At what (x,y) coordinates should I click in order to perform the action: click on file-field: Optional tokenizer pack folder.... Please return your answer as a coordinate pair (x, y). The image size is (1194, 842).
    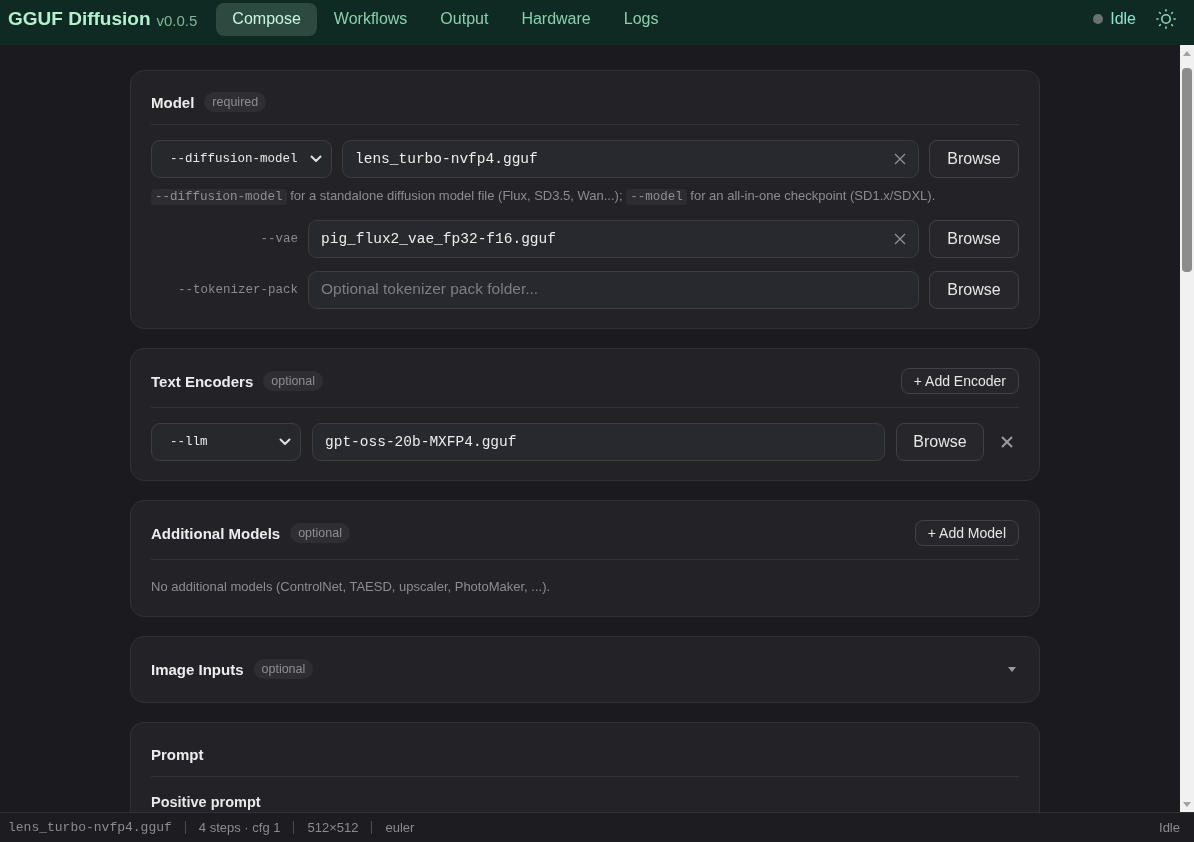
    Looking at the image, I should click on (613, 290).